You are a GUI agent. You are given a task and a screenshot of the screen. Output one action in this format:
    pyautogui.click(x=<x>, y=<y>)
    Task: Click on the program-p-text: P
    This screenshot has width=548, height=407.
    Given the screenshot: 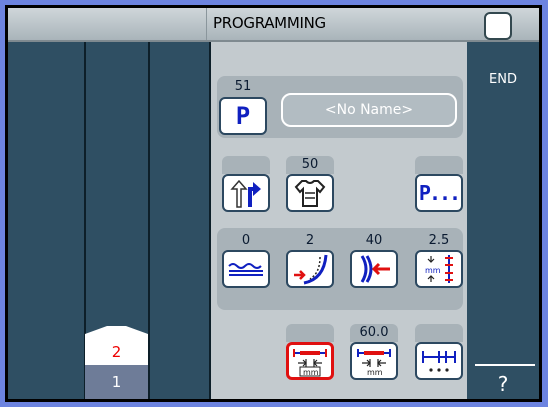 What is the action you would take?
    pyautogui.click(x=243, y=116)
    